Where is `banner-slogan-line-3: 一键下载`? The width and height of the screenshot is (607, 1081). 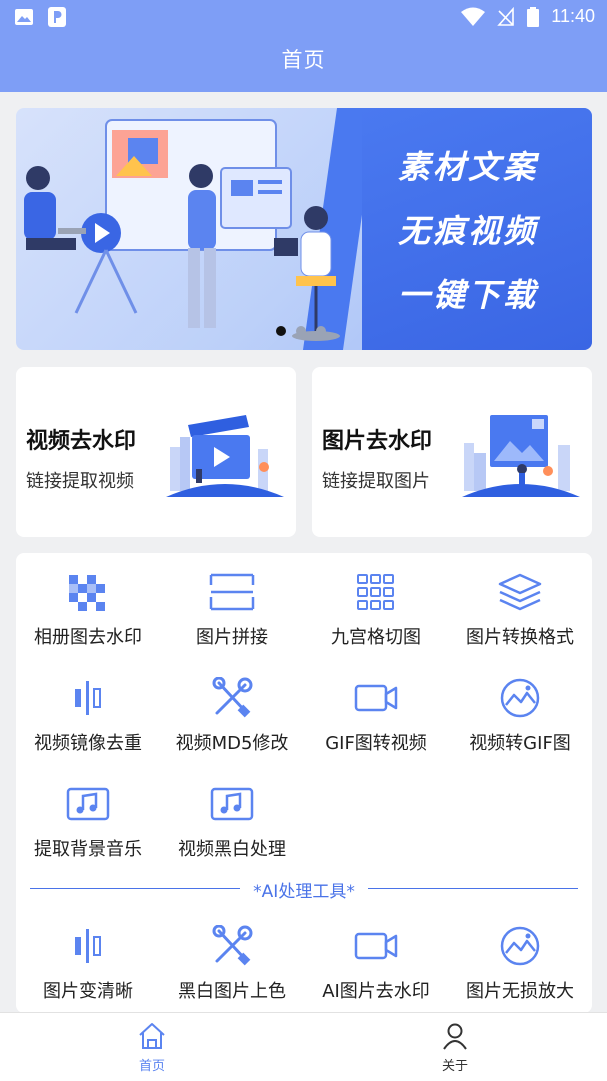
banner-slogan-line-3: 一键下载 is located at coordinates (467, 295).